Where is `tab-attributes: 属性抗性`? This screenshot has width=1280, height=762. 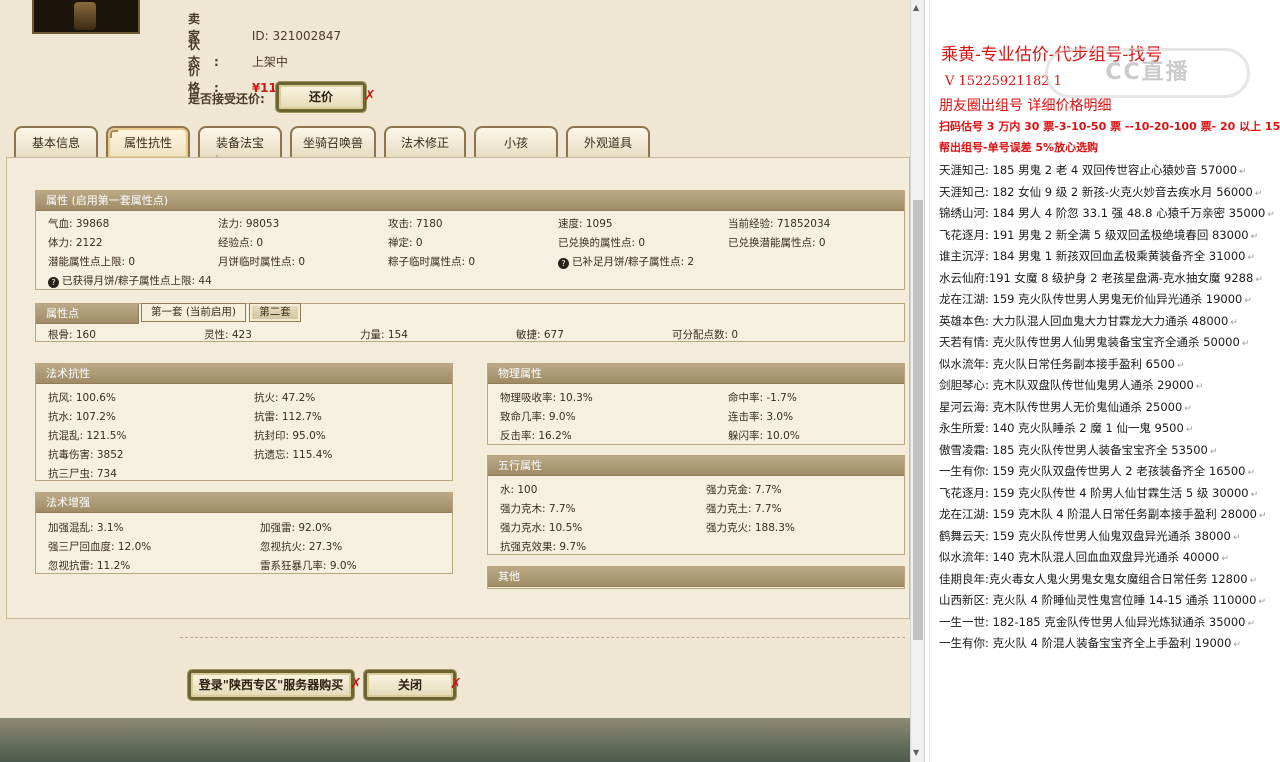
tab-attributes: 属性抗性 is located at coordinates (148, 142).